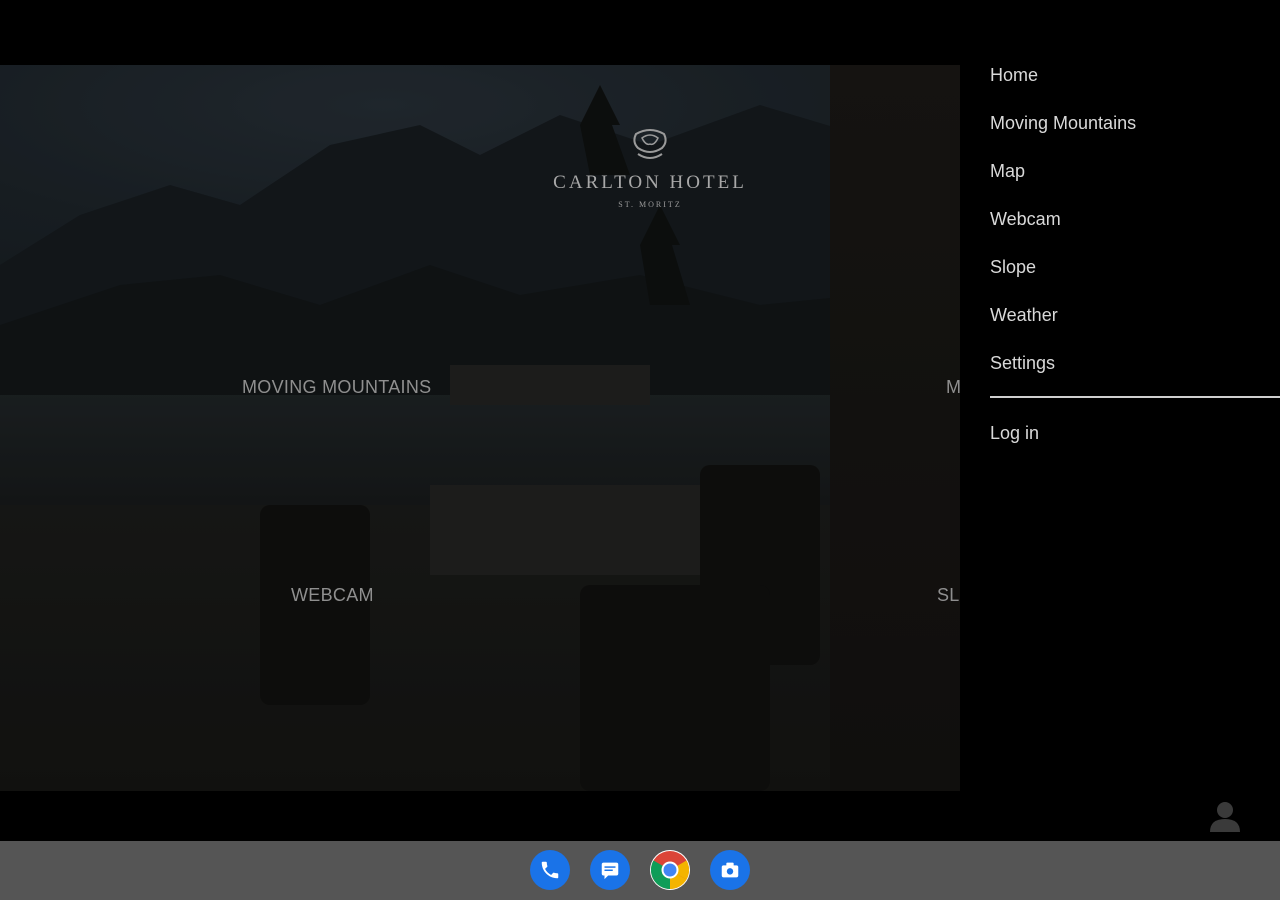 This screenshot has height=900, width=1280. I want to click on menu-divider, so click(1135, 397).